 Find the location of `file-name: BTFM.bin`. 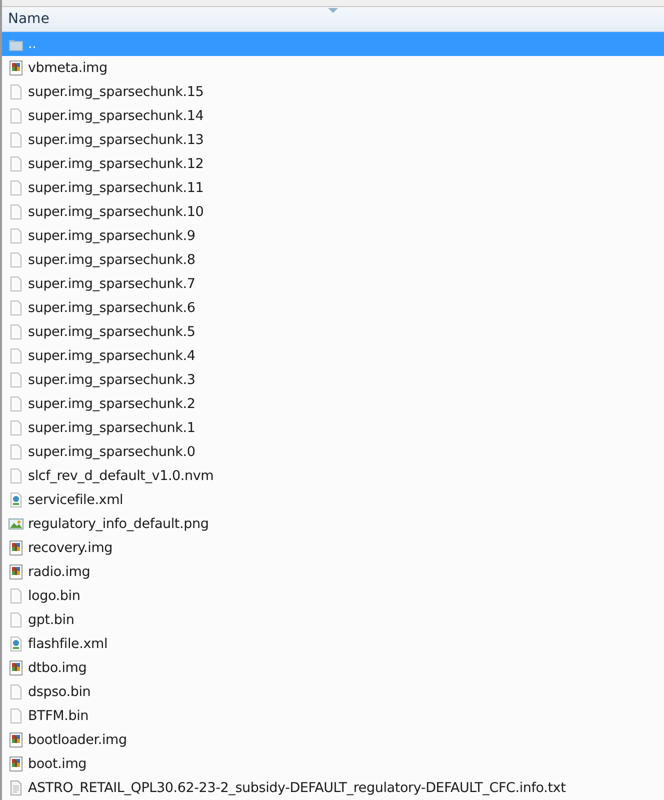

file-name: BTFM.bin is located at coordinates (58, 716).